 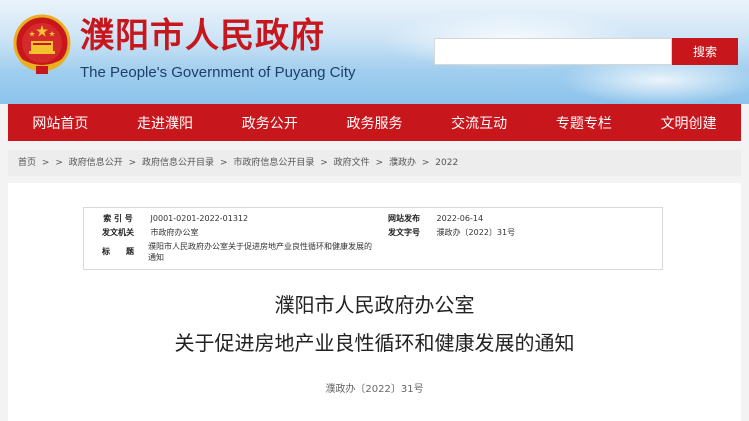 I want to click on meta-row-index: 索 引 号 J0001-0201-2022-01312, so click(x=171, y=218).